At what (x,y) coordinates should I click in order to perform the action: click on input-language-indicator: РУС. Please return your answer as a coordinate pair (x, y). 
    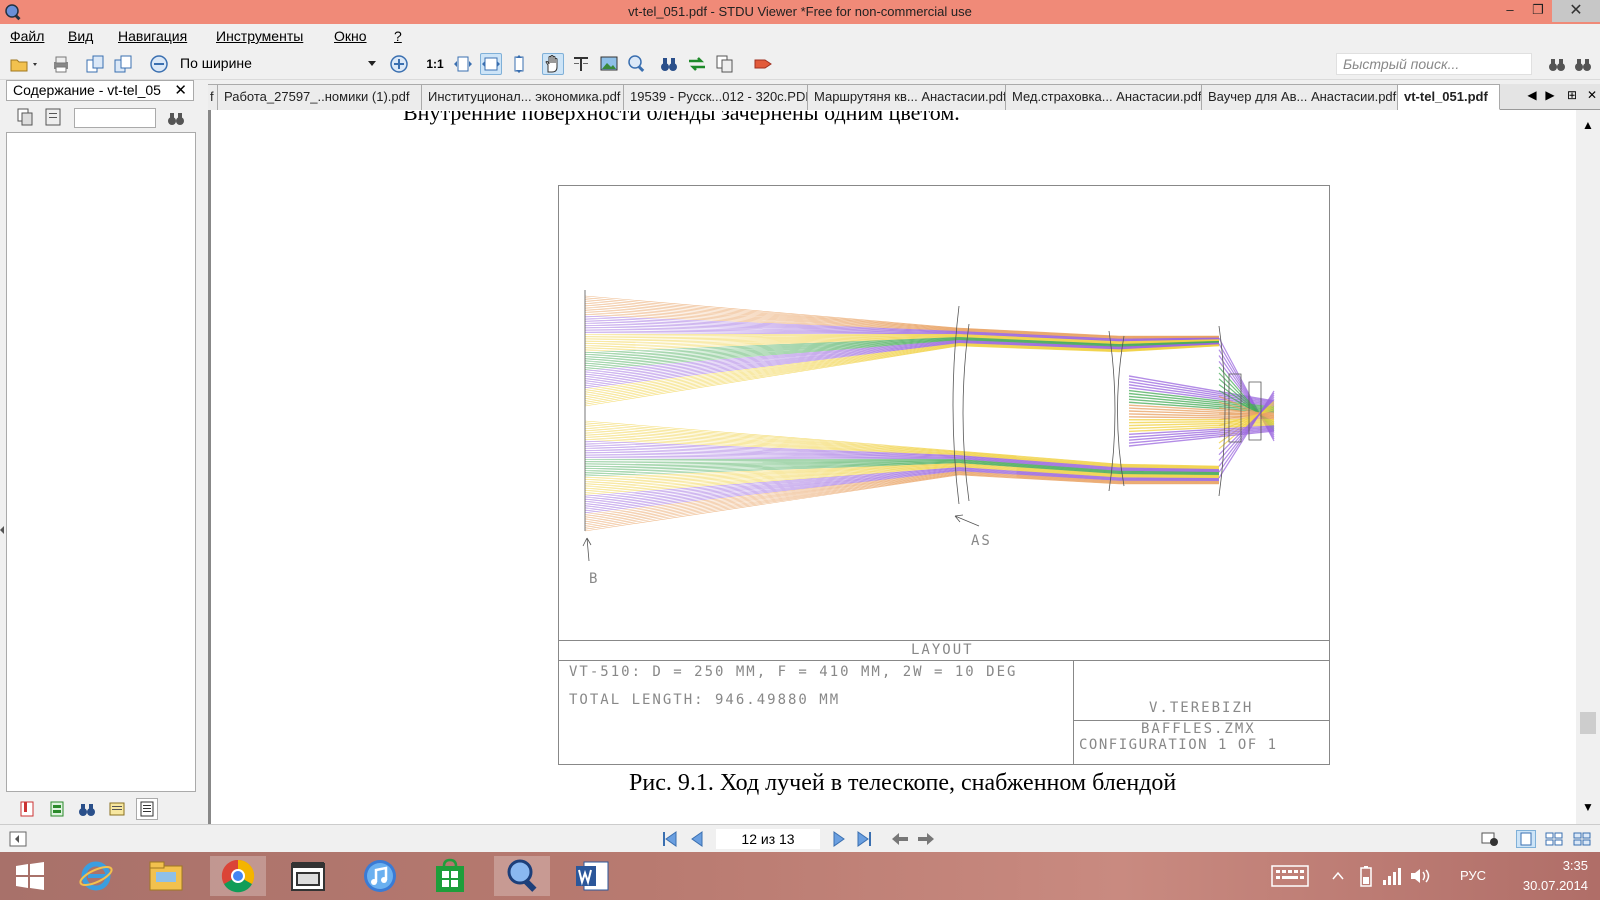
    Looking at the image, I should click on (1473, 875).